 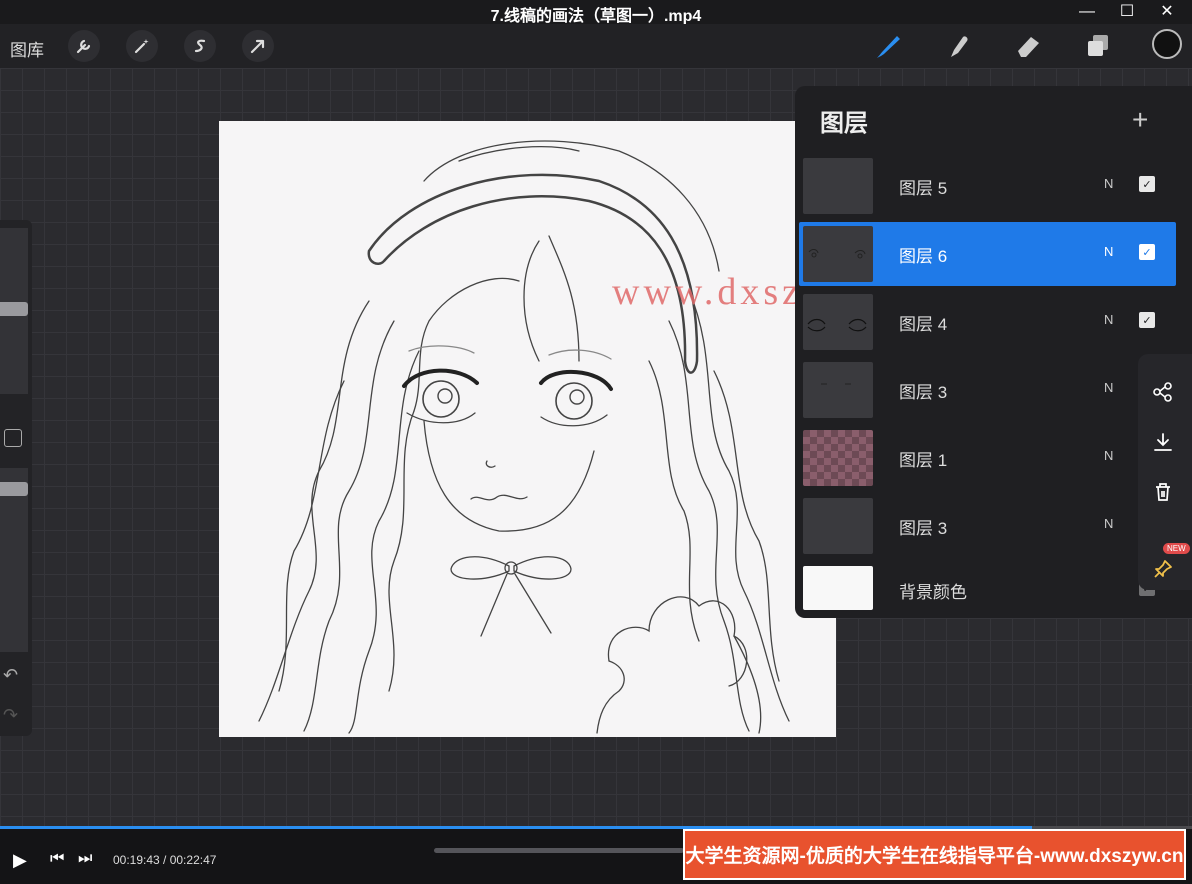 What do you see at coordinates (16, 478) in the screenshot?
I see `left-sidebar: ↶ ↷` at bounding box center [16, 478].